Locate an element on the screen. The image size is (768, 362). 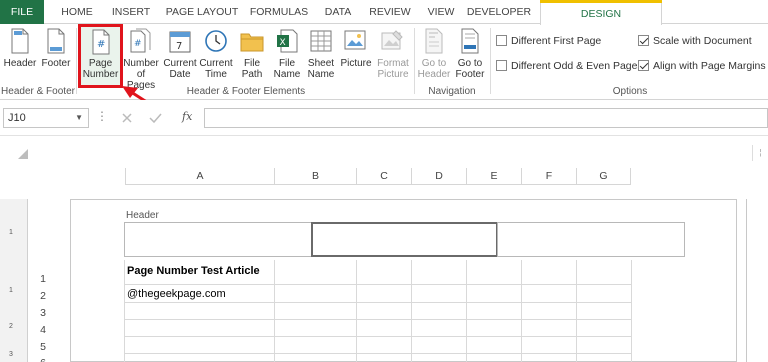
go-to-header-button: Go to Header is located at coordinates (434, 56).